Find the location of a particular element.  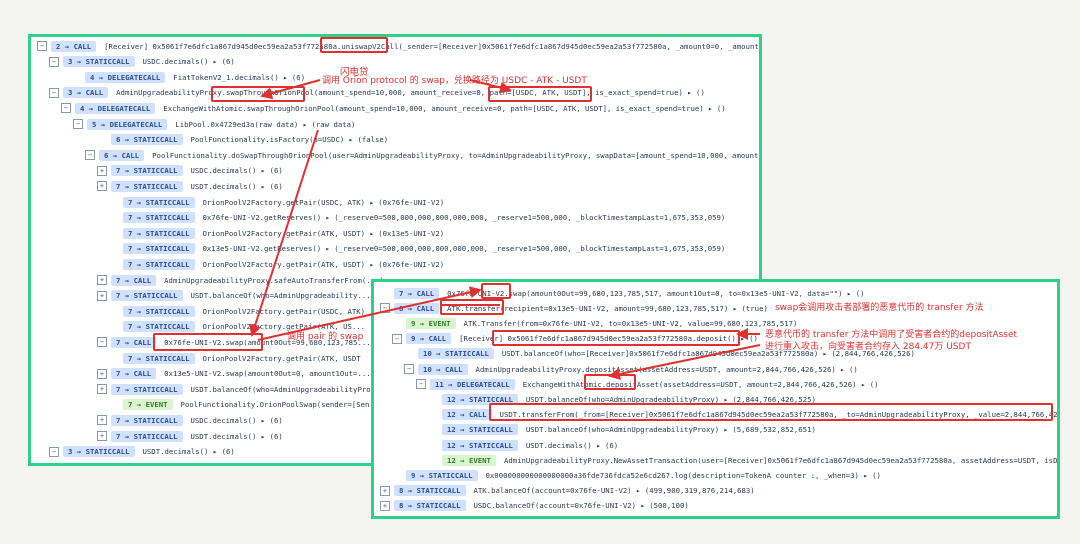

arrow-to-path is located at coordinates (490, 86).